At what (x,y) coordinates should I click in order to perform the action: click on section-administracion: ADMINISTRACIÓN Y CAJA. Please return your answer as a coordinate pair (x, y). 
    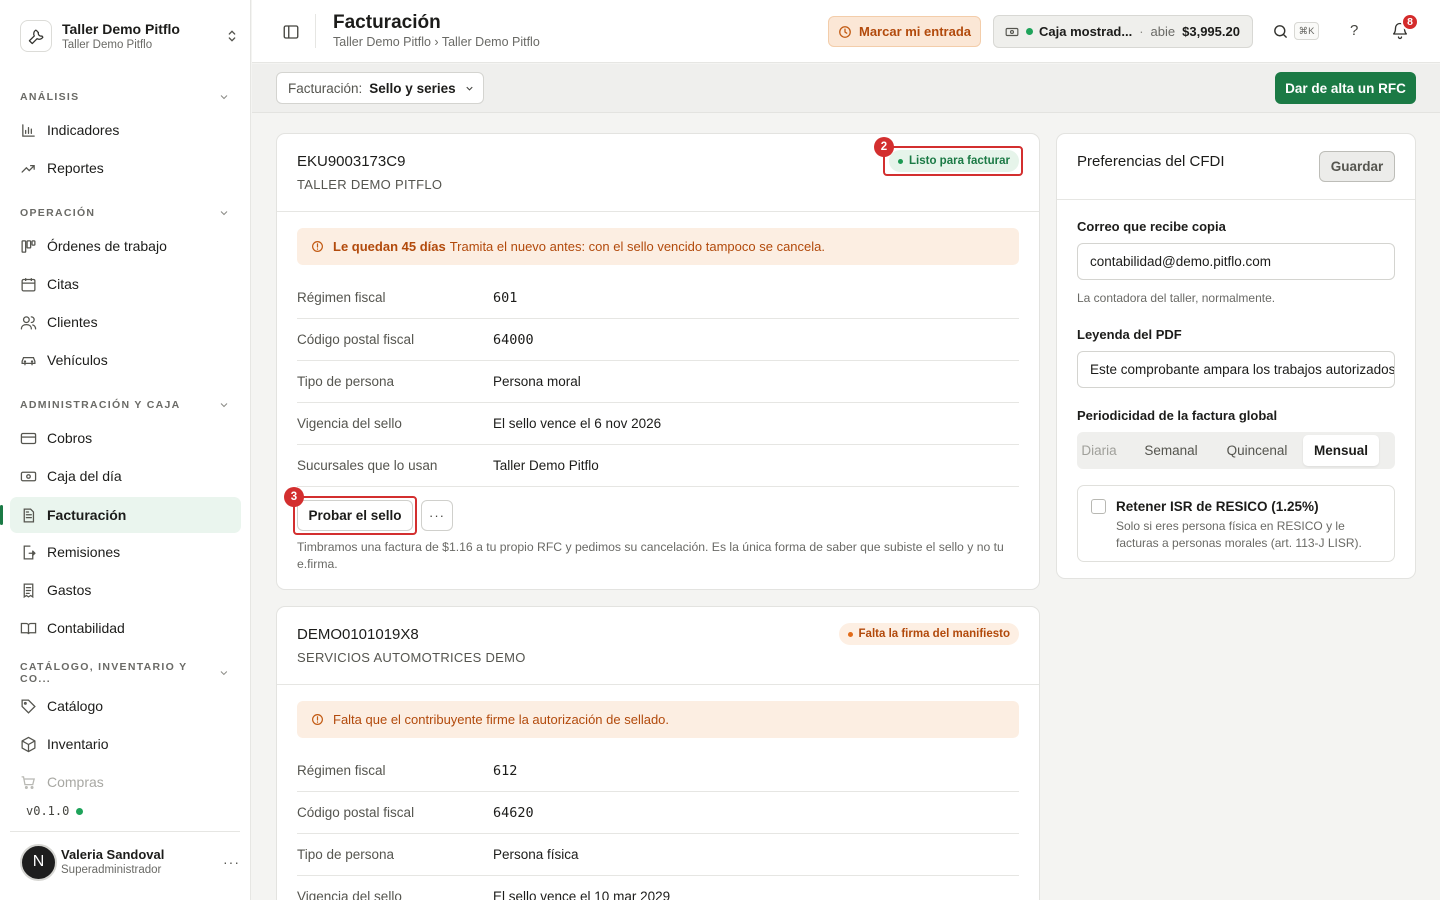
    Looking at the image, I should click on (125, 405).